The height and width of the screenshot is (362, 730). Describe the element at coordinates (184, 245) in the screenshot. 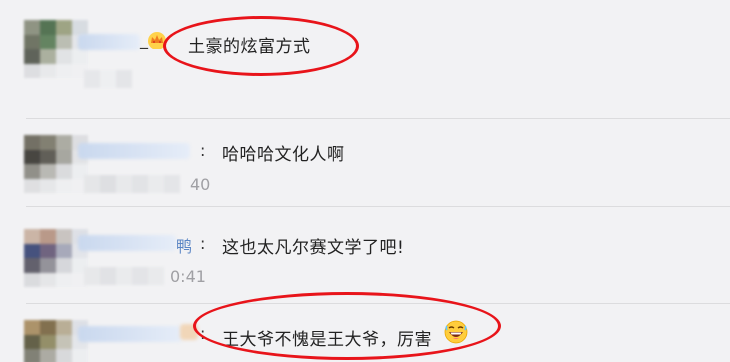

I see `username-tail: 鸭` at that location.